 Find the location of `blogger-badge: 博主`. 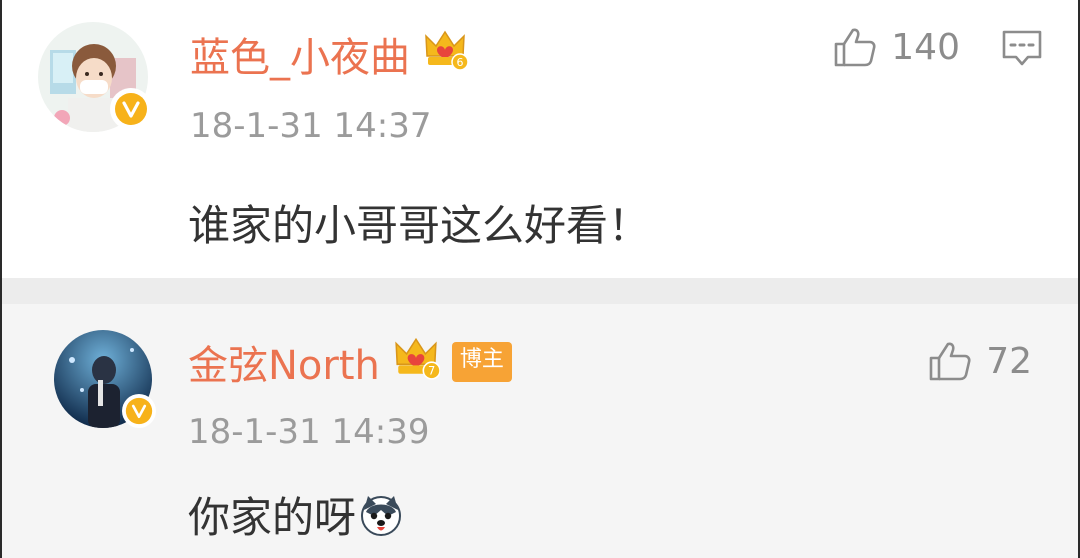

blogger-badge: 博主 is located at coordinates (481, 362).